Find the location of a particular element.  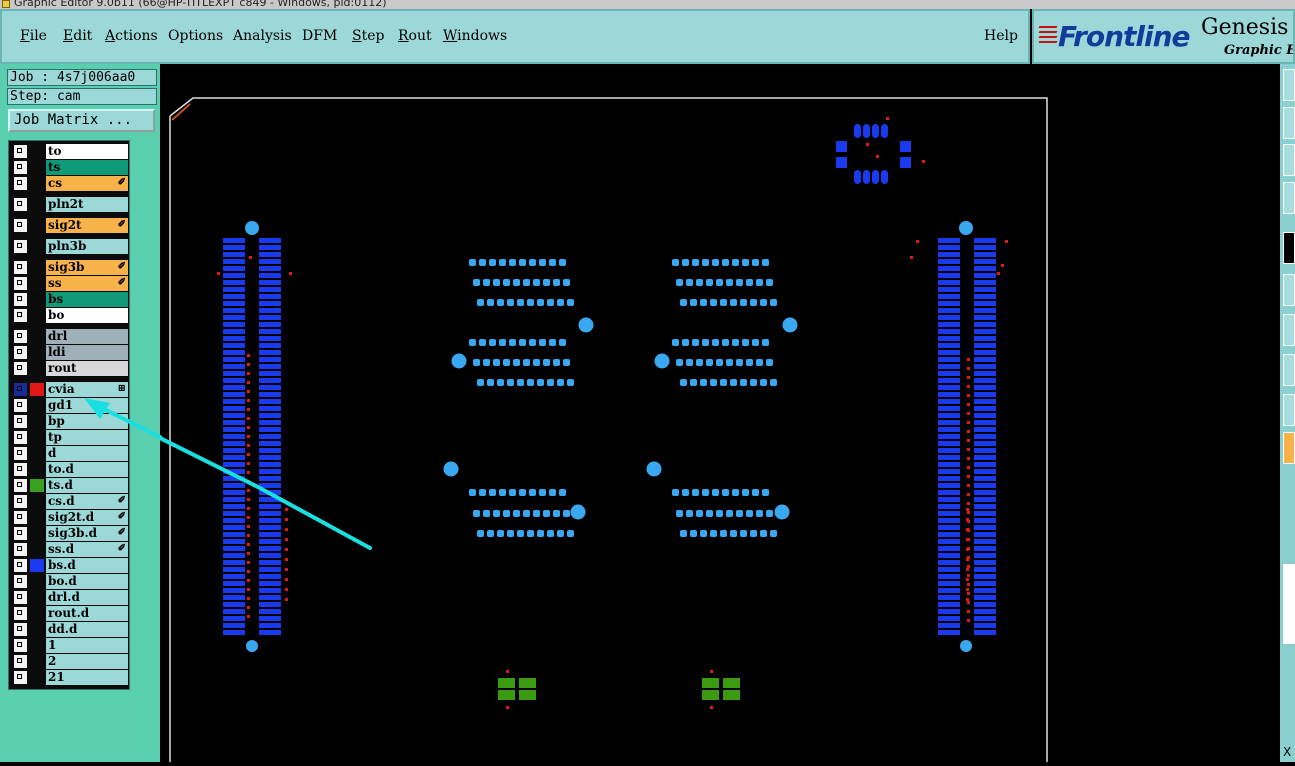

layer-row-pln2t: pln2t is located at coordinates (70, 204).